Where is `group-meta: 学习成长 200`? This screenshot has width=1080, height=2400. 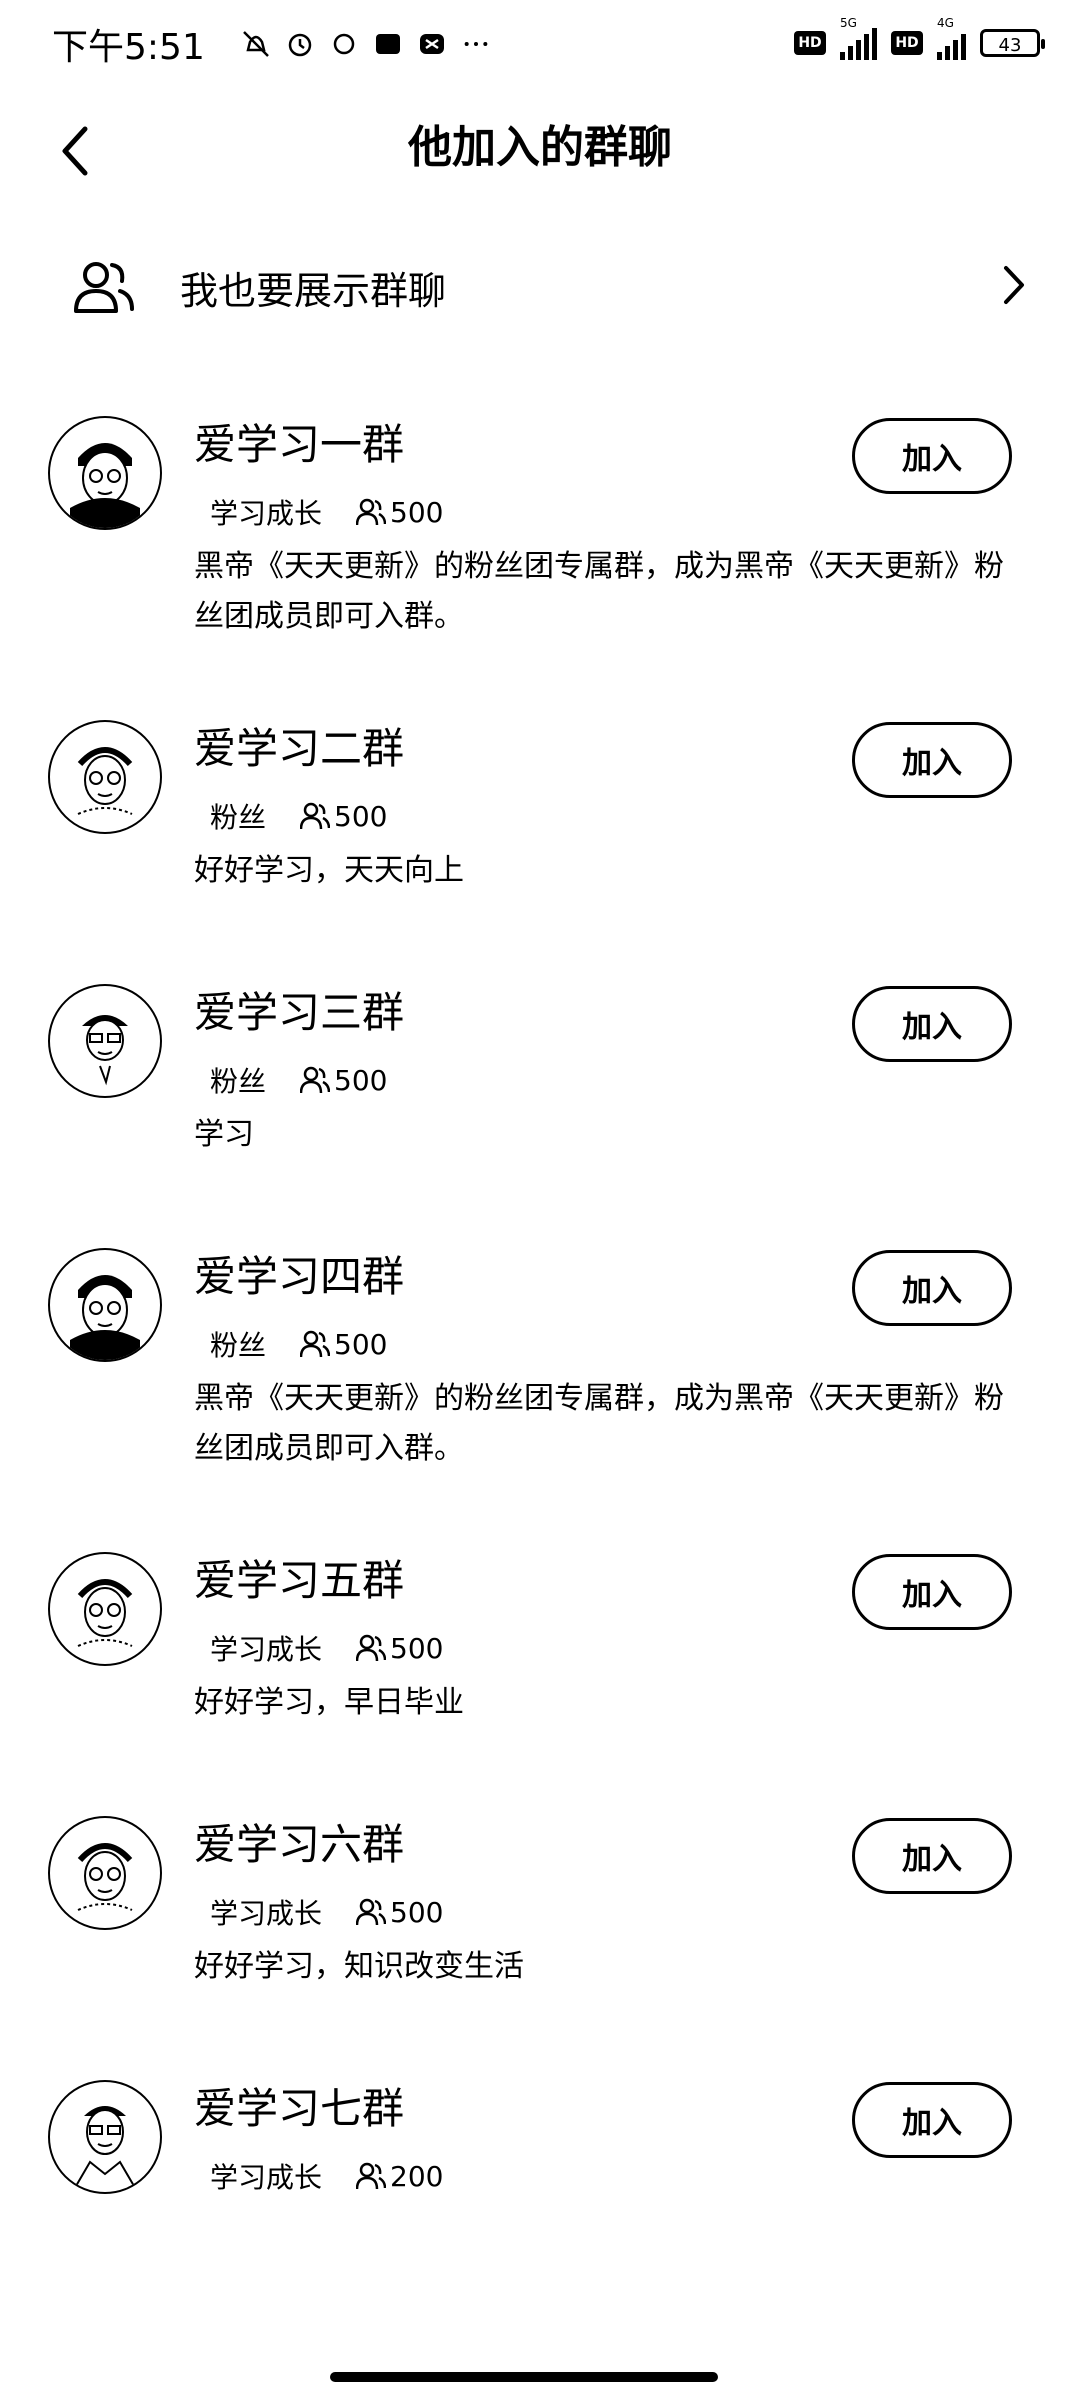
group-meta: 学习成长 200 is located at coordinates (326, 2176).